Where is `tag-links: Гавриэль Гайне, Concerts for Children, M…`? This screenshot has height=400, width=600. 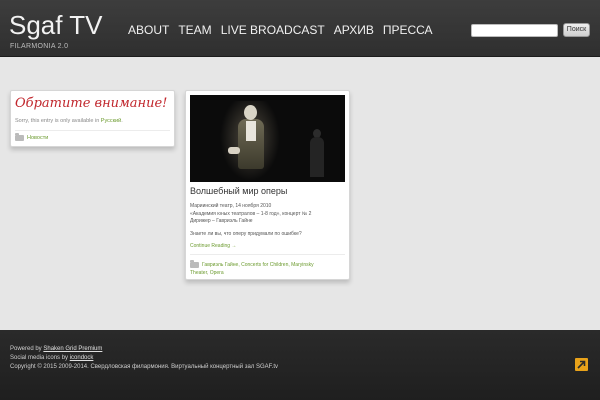 tag-links: Гавриэль Гайне, Concerts for Children, M… is located at coordinates (258, 265).